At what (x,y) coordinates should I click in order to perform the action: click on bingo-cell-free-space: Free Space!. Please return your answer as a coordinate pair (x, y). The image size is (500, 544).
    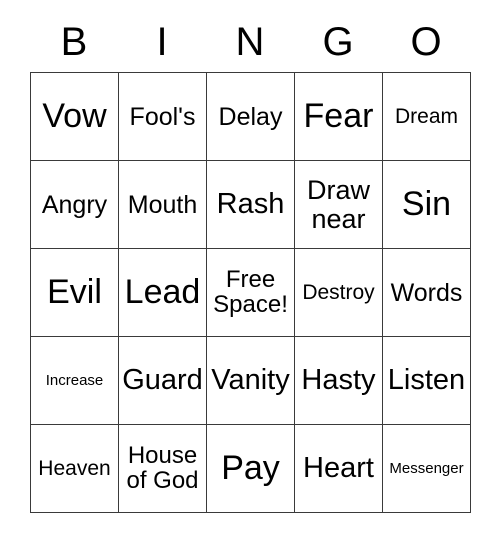
    Looking at the image, I should click on (251, 293).